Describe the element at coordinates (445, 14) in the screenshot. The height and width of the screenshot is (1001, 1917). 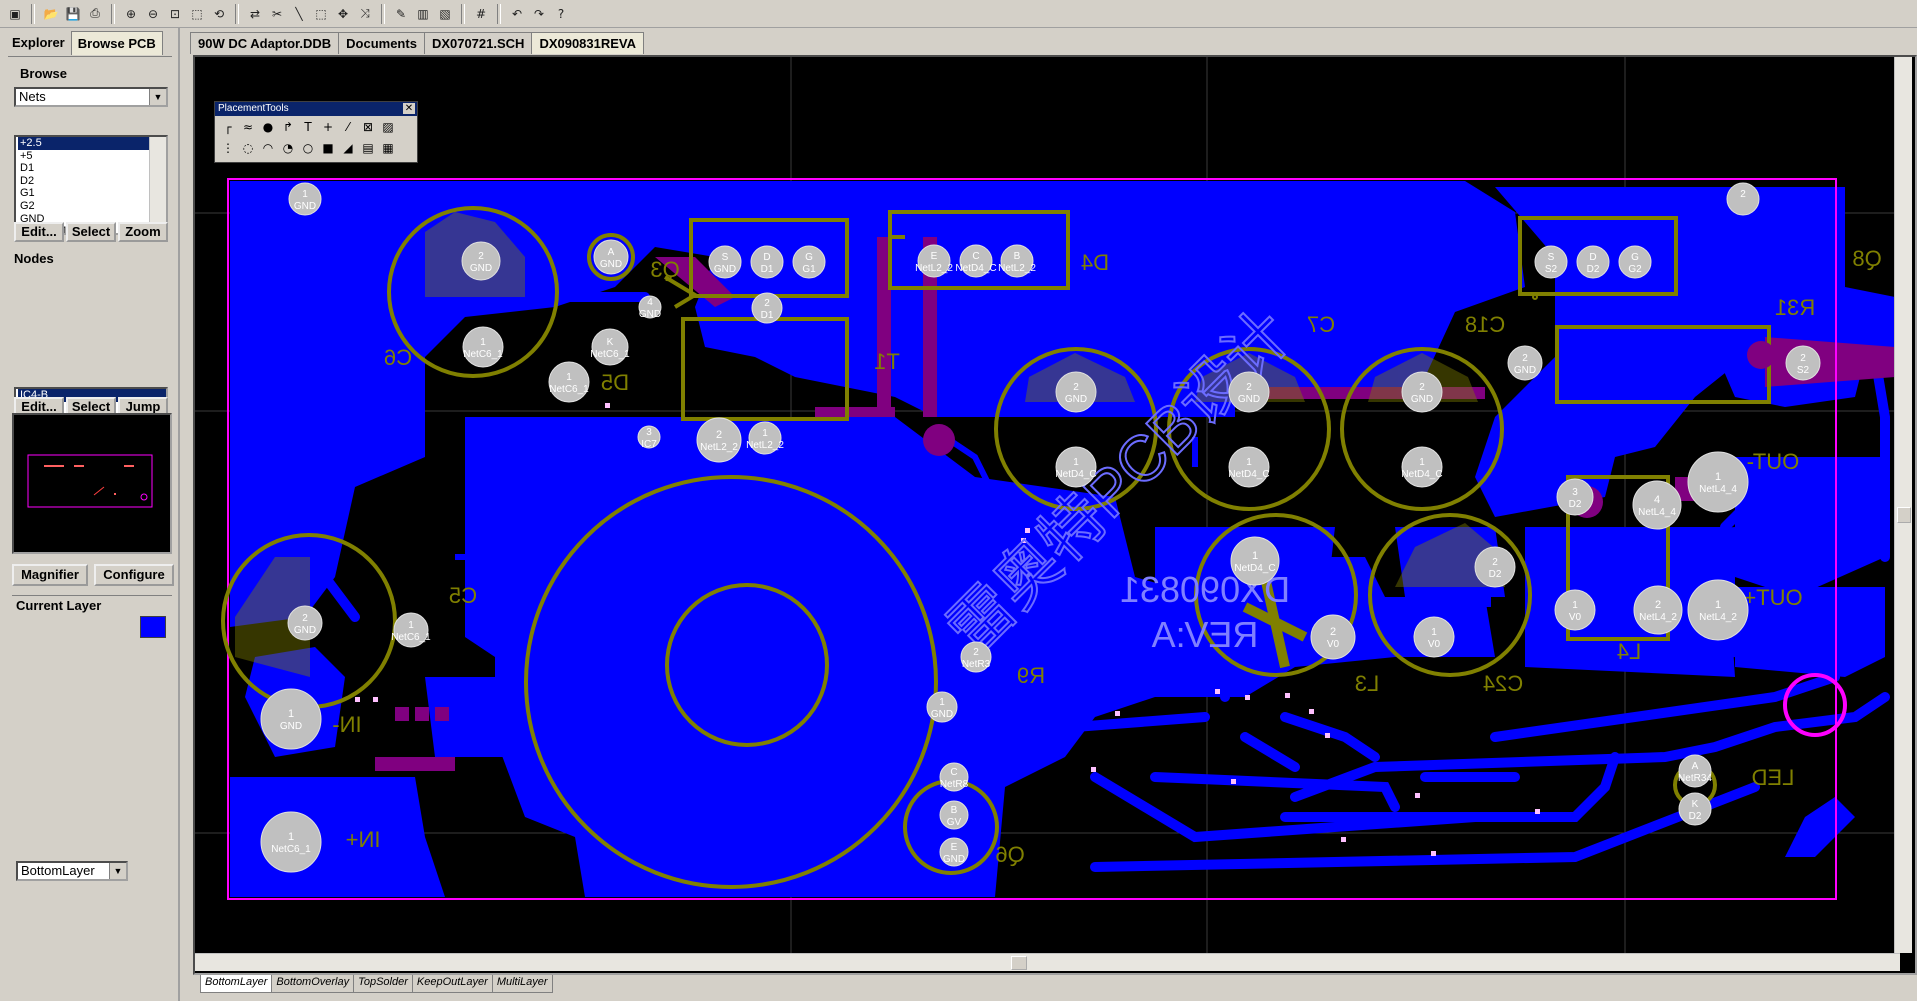
I see `browse-library-icon: ▧` at that location.